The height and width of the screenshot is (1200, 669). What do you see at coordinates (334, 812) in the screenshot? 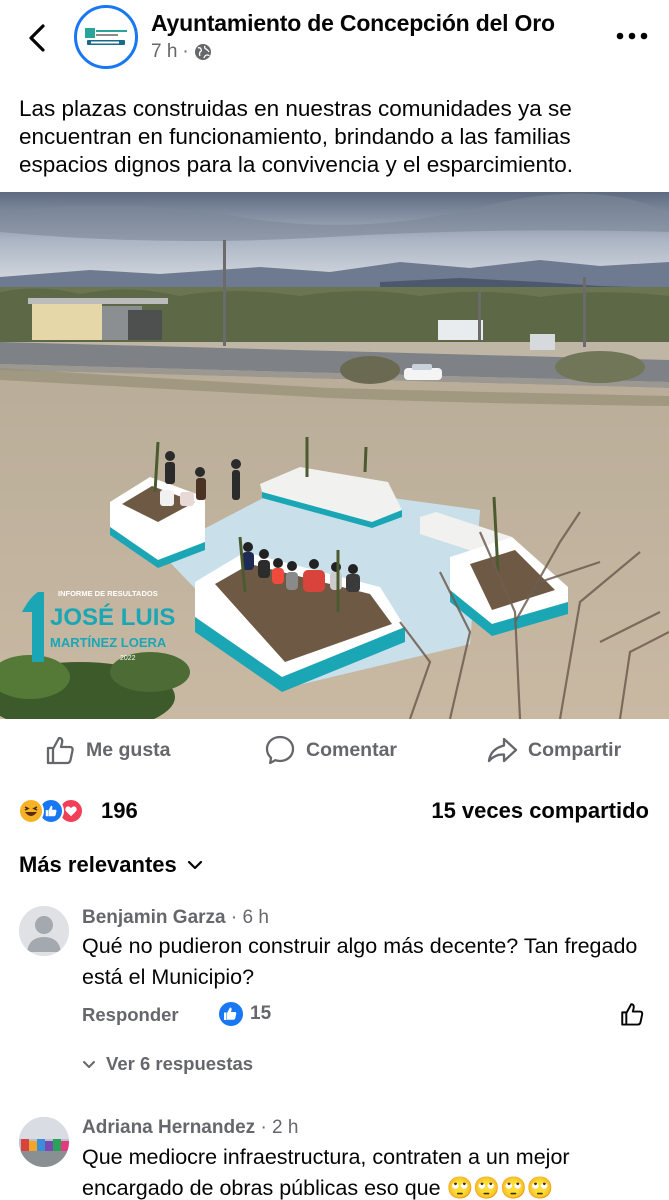
I see `post-stats: 196 15 veces compartido` at bounding box center [334, 812].